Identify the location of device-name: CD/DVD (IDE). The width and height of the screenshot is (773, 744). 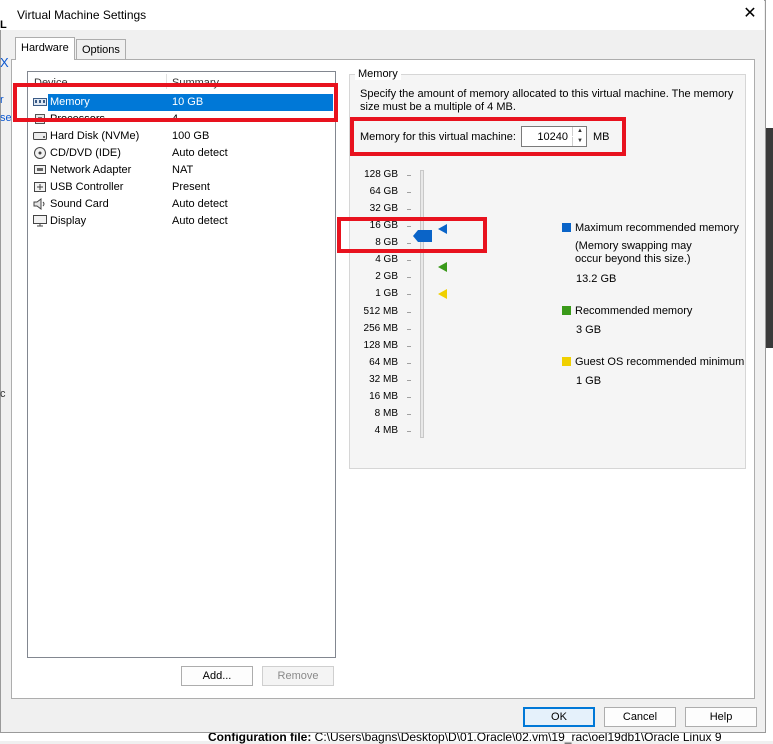
(85, 153).